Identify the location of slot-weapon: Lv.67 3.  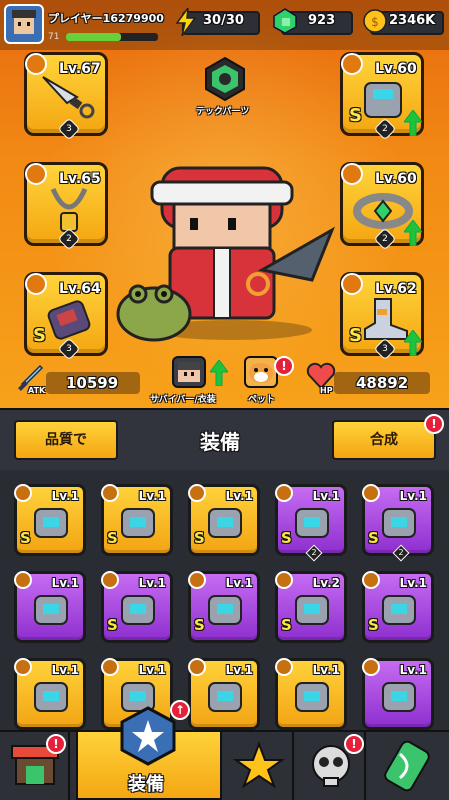
(66, 96).